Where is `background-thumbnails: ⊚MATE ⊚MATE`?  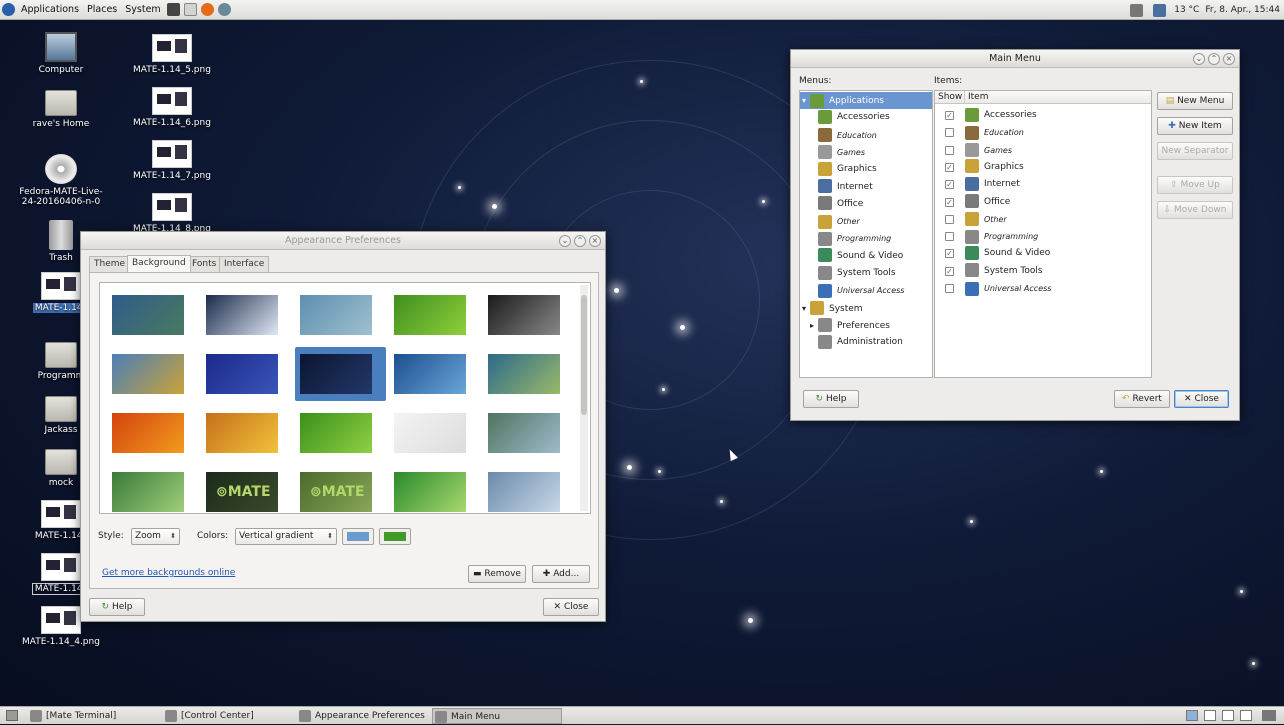
background-thumbnails: ⊚MATE ⊚MATE is located at coordinates (345, 398).